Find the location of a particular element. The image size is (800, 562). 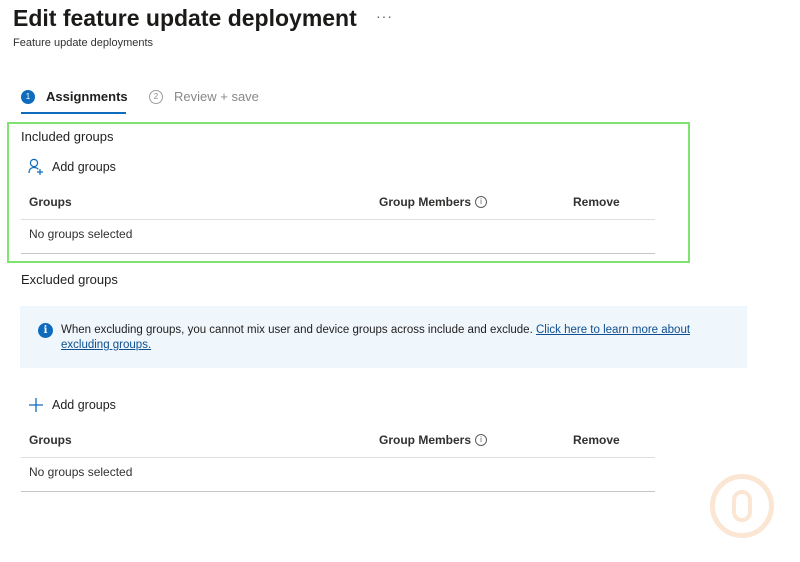

included-header-divider is located at coordinates (338, 219).